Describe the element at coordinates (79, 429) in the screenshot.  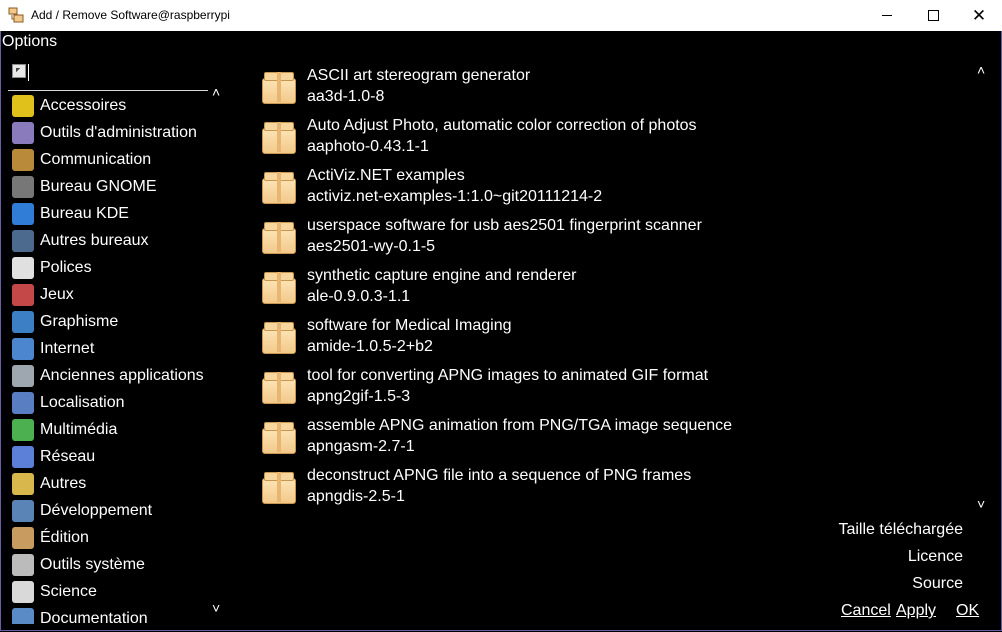
I see `category-label: Multimédia` at that location.